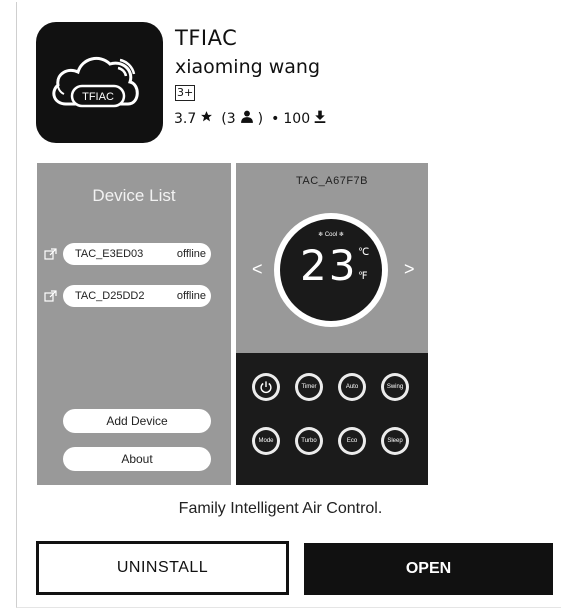 Image resolution: width=561 pixels, height=610 pixels. I want to click on previous-arrow-icon: <, so click(257, 269).